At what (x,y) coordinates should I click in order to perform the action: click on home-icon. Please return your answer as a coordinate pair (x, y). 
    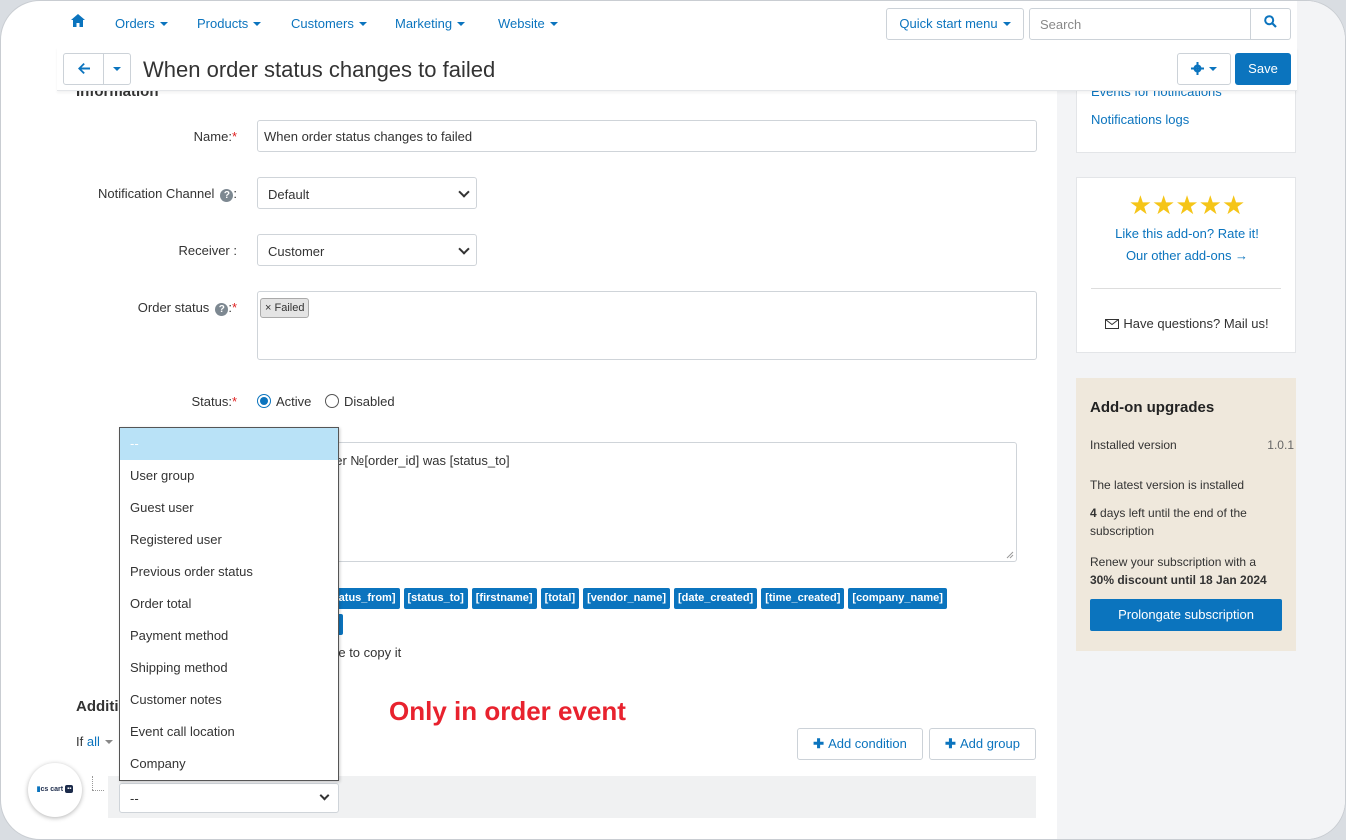
    Looking at the image, I should click on (78, 22).